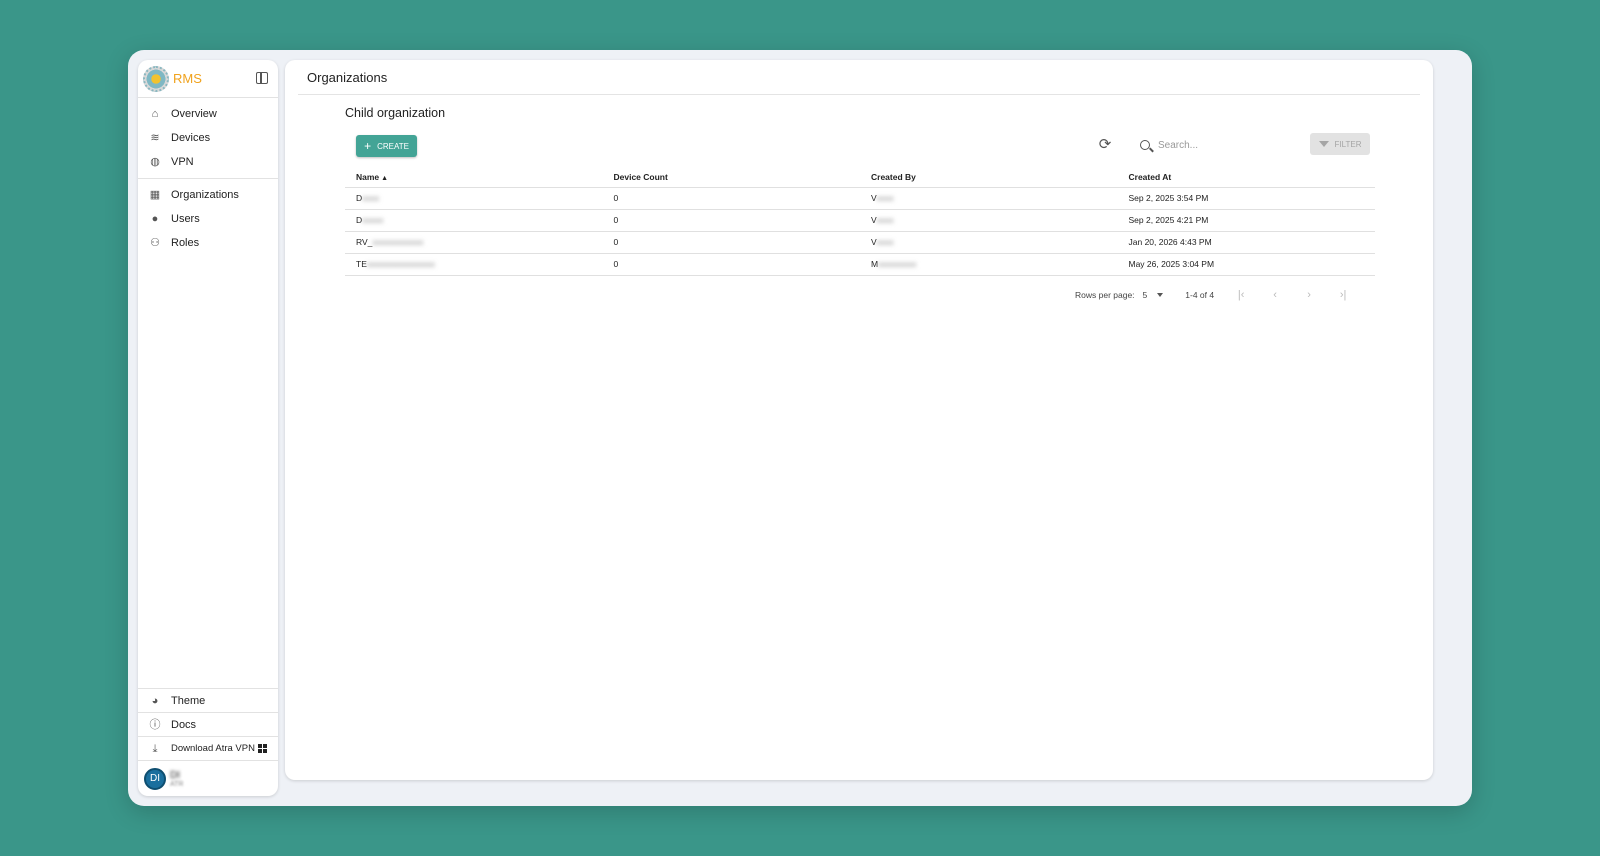 The width and height of the screenshot is (1600, 856). I want to click on brand-header: RMS, so click(208, 79).